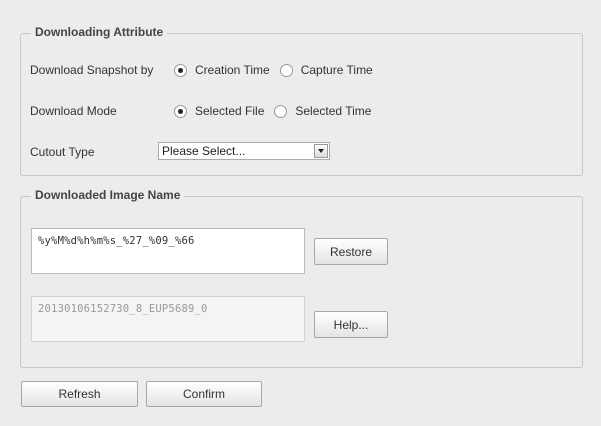  Describe the element at coordinates (281, 111) in the screenshot. I see `selected-time-radio` at that location.